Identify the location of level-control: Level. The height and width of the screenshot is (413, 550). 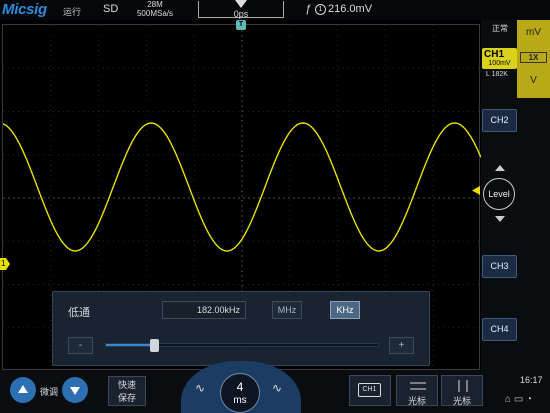
(500, 194).